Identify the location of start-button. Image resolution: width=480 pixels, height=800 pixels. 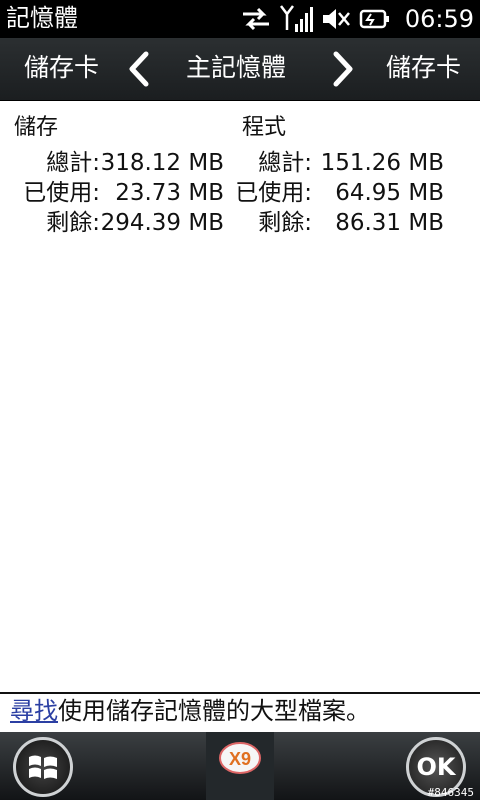
(43, 767).